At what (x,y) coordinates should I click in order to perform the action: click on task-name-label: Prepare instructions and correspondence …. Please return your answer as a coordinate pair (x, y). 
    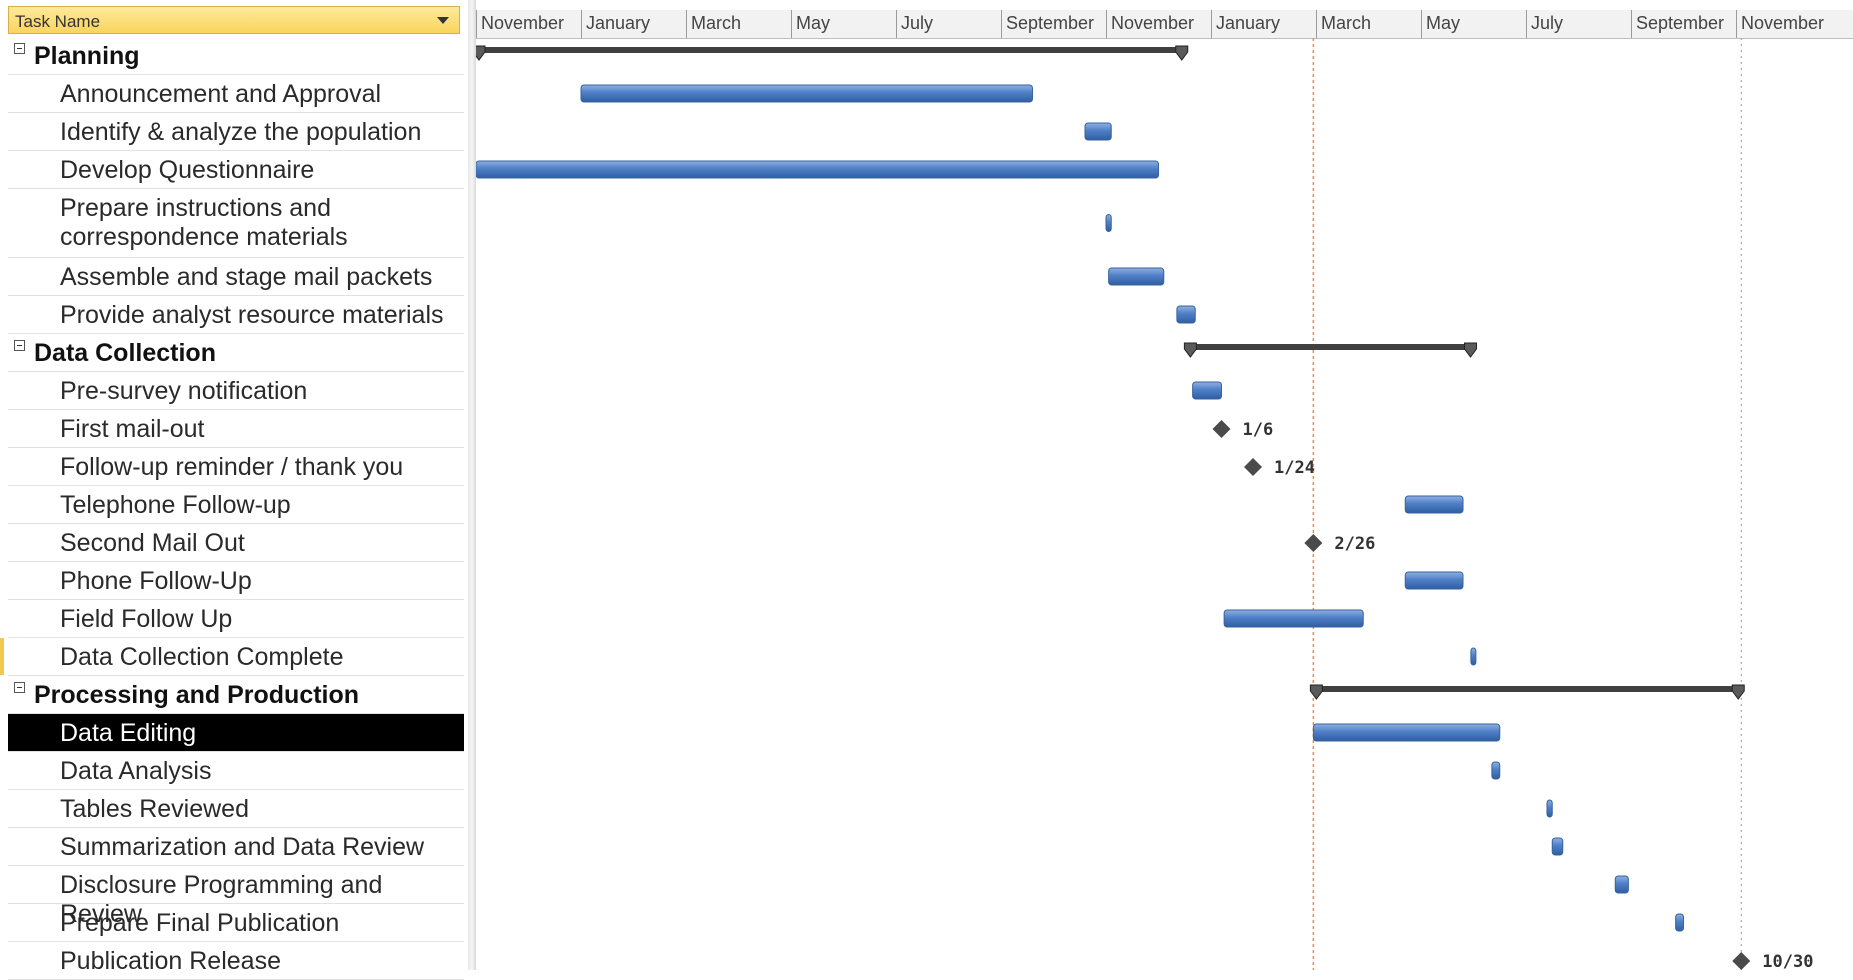
    Looking at the image, I should click on (204, 222).